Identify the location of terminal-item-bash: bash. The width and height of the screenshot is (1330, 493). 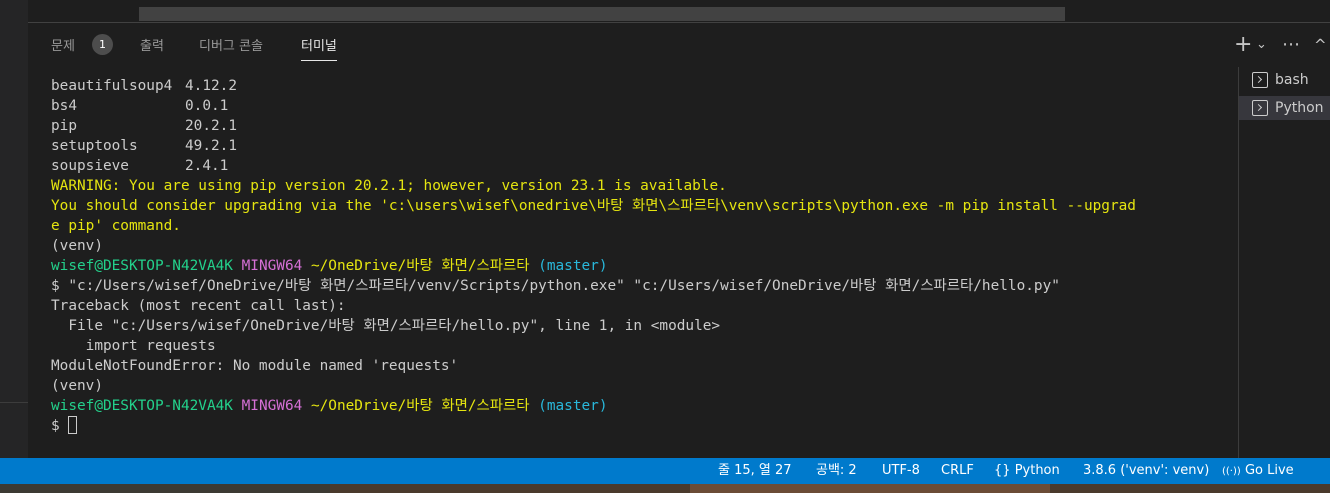
(1284, 80).